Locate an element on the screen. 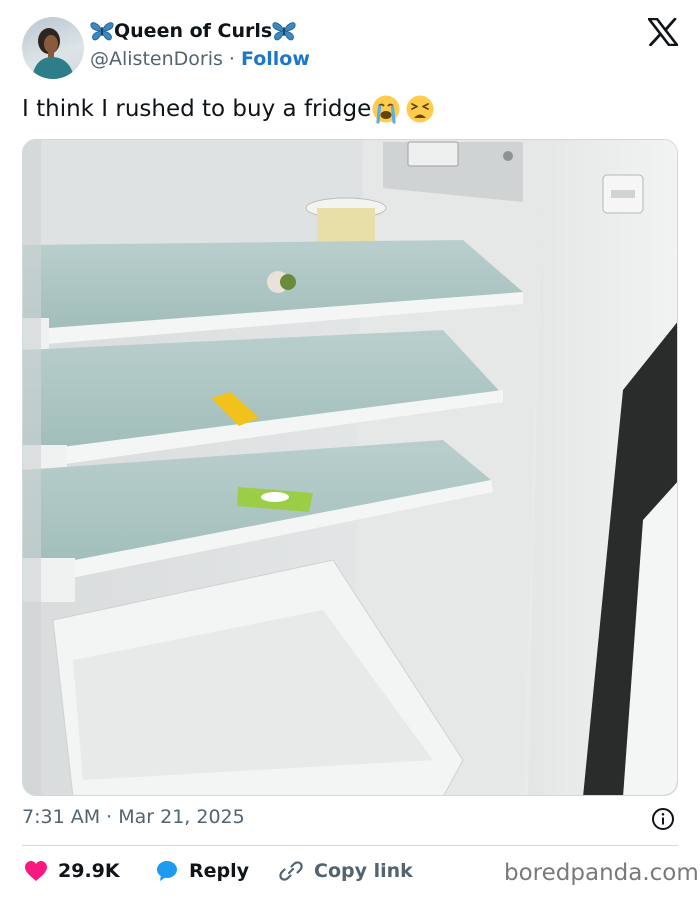  reply-button: Reply is located at coordinates (202, 871).